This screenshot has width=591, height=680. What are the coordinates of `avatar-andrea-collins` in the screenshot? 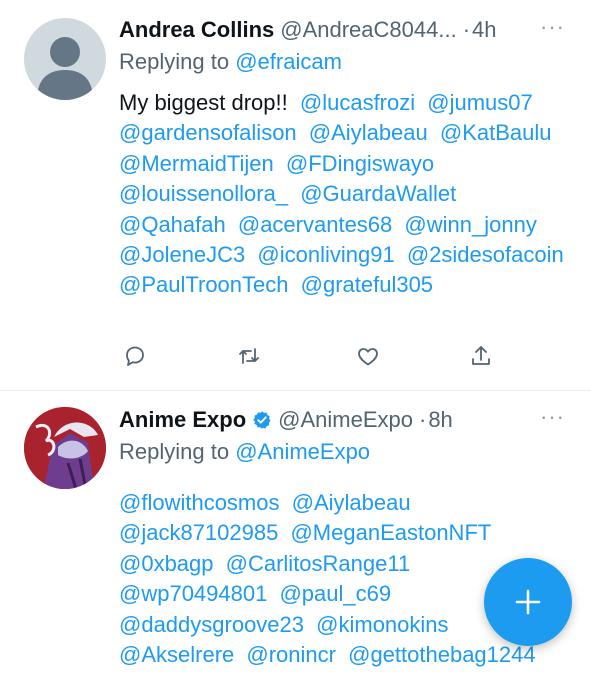 It's located at (65, 59).